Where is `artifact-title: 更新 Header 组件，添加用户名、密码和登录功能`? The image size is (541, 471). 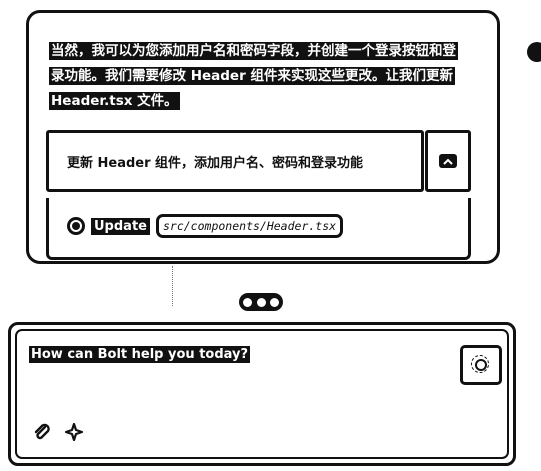
artifact-title: 更新 Header 组件，添加用户名、密码和登录功能 is located at coordinates (215, 163).